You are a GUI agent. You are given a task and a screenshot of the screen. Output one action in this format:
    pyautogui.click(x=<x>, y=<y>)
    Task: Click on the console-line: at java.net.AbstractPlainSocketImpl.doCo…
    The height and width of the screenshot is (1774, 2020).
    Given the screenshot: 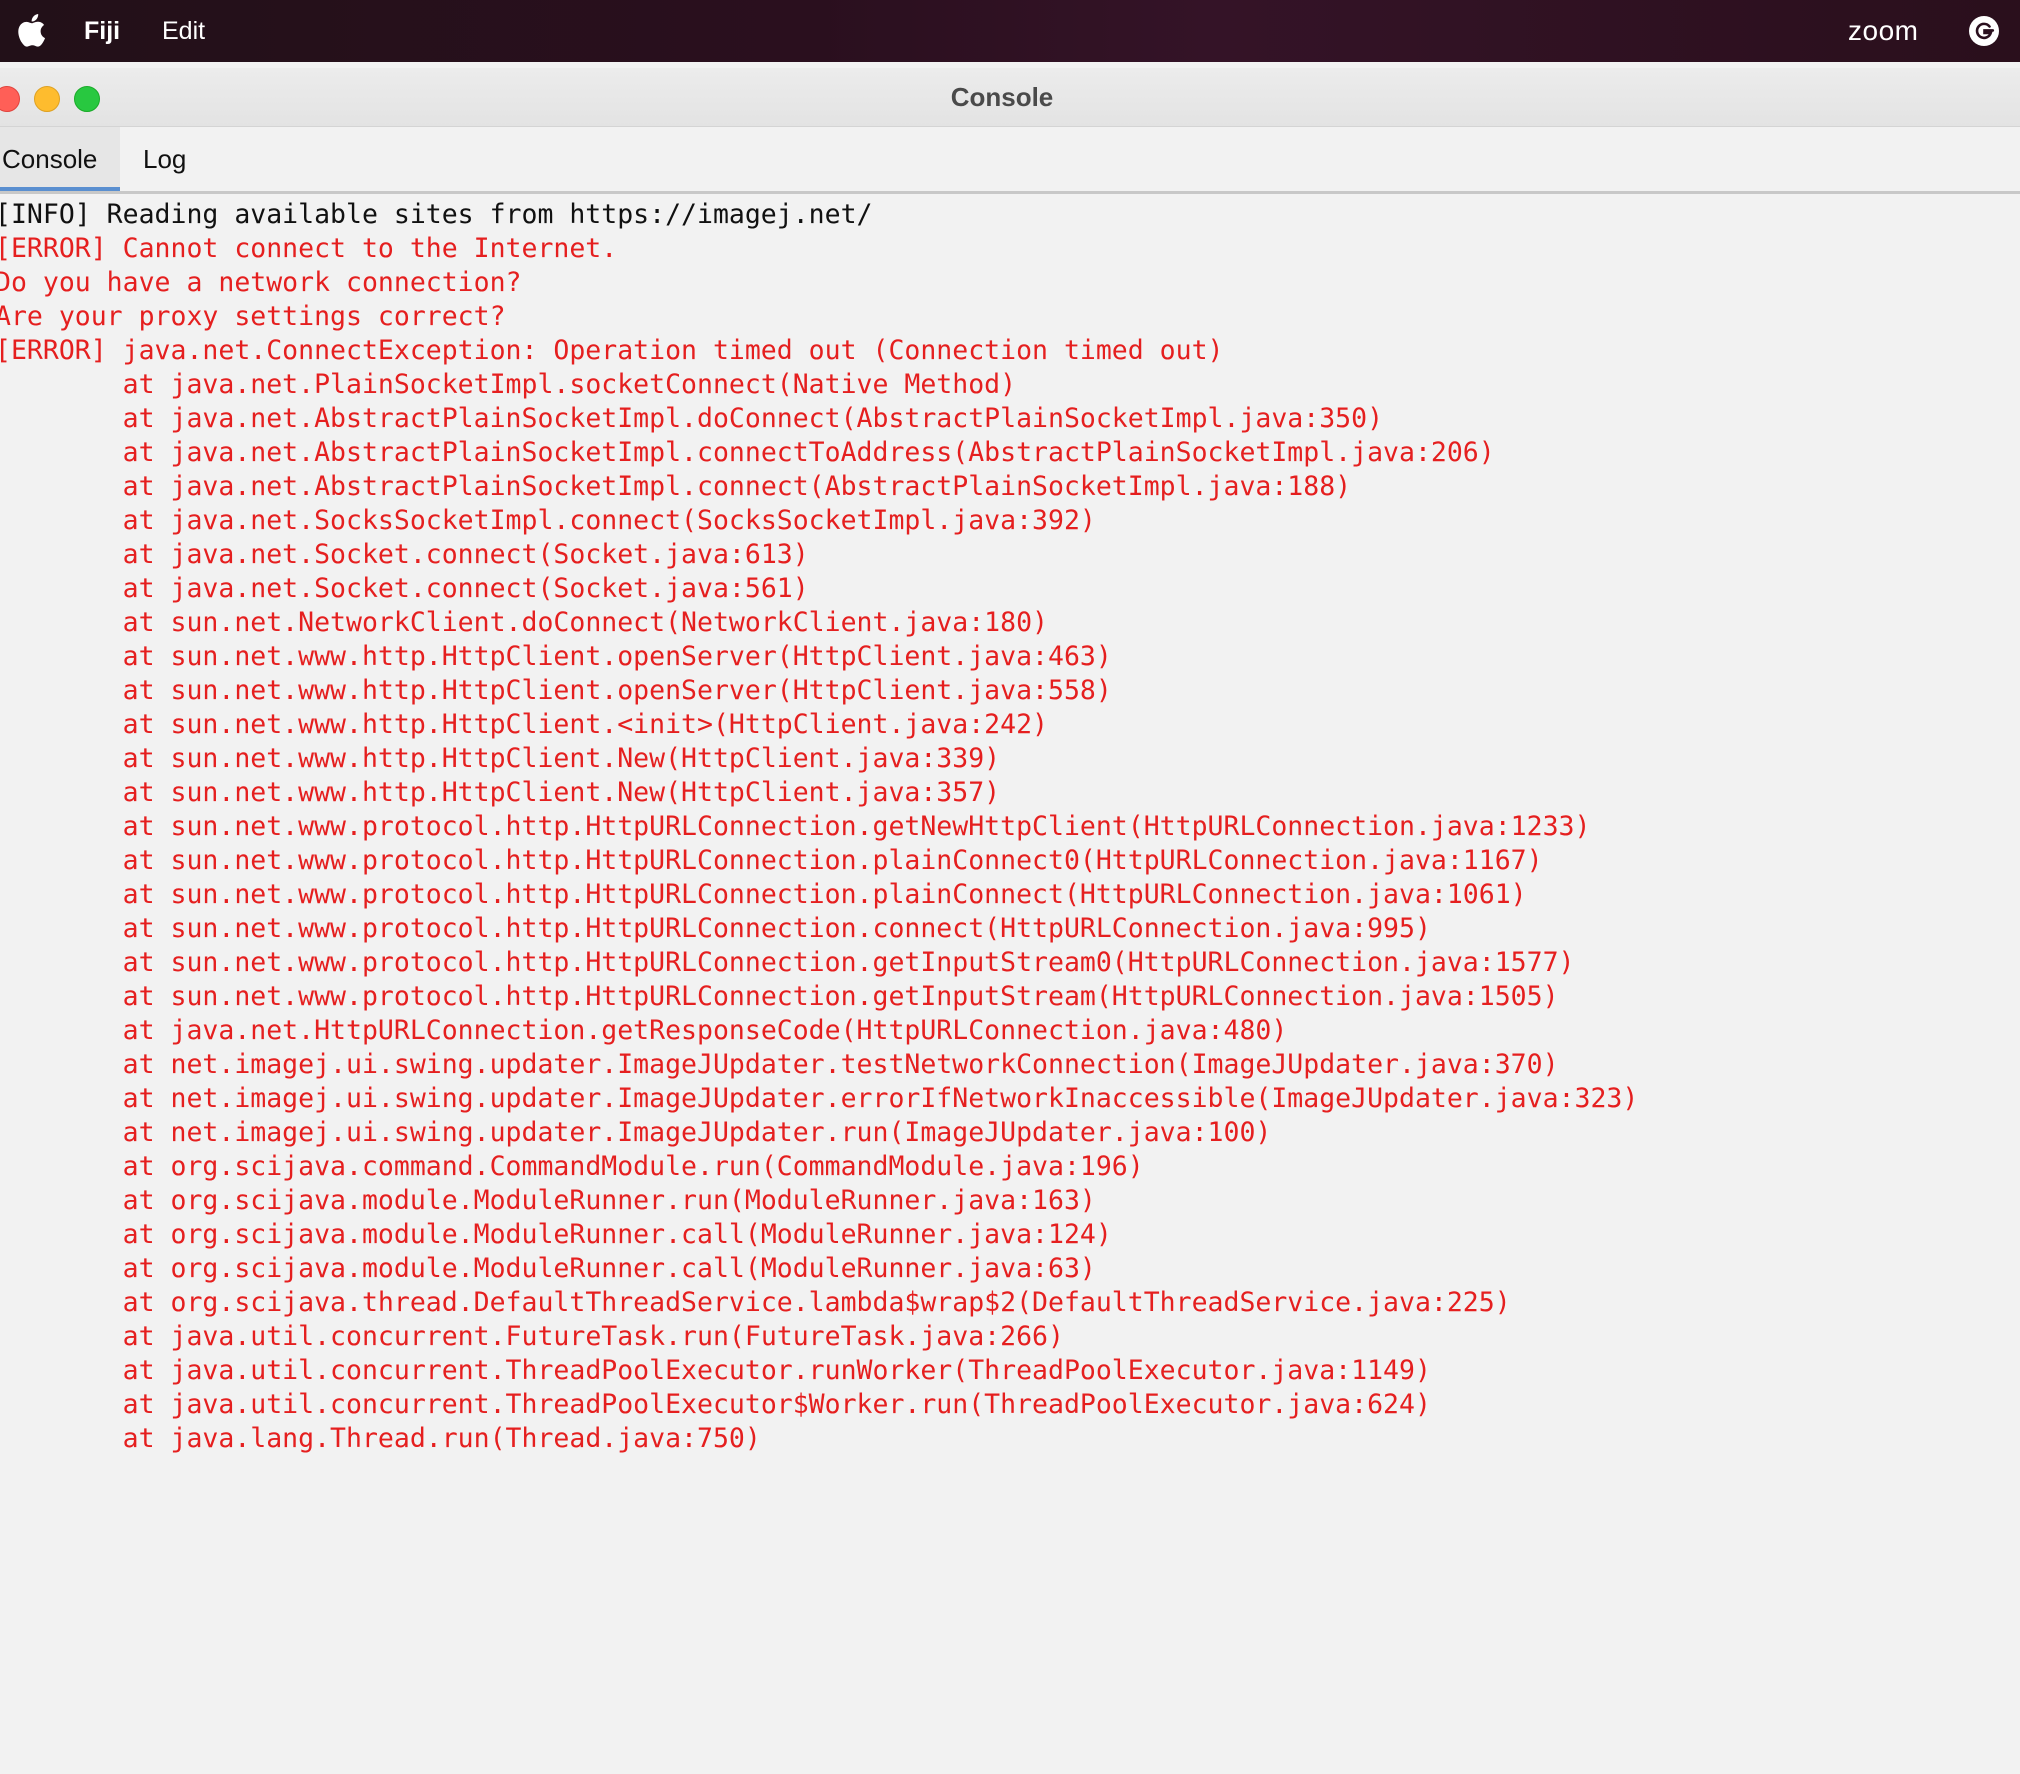 What is the action you would take?
    pyautogui.click(x=692, y=418)
    